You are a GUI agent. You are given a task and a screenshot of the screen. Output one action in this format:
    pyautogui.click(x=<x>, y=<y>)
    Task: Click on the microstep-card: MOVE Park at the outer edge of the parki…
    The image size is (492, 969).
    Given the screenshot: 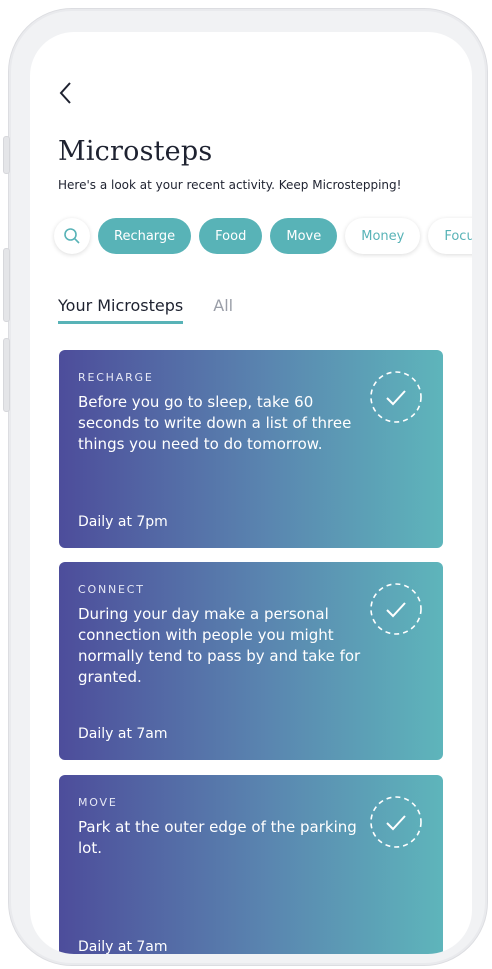 What is the action you would take?
    pyautogui.click(x=251, y=864)
    